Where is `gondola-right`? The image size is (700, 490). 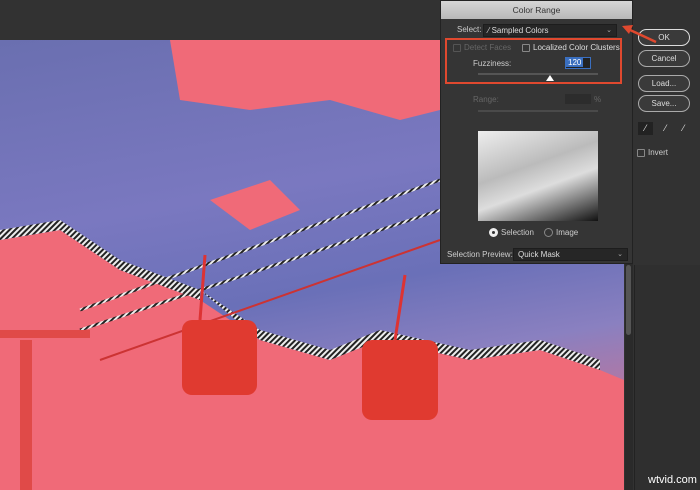
gondola-right is located at coordinates (400, 380).